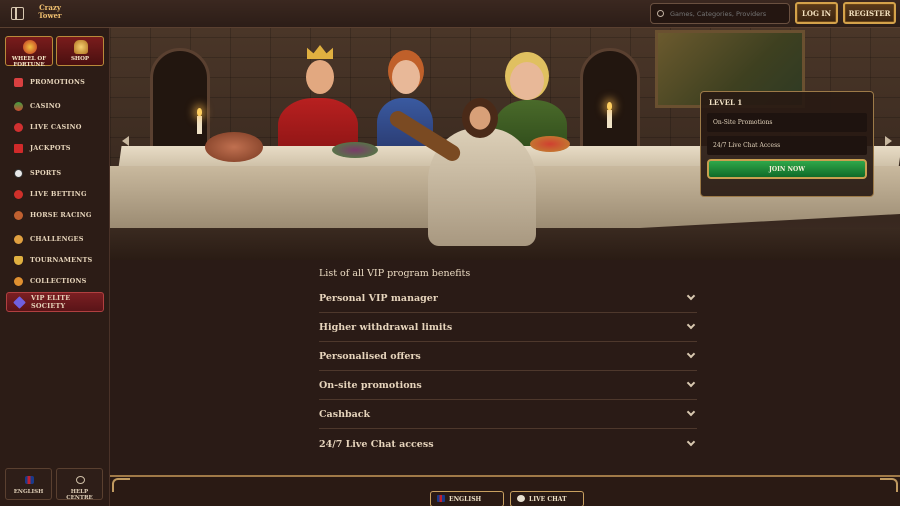  I want to click on accordion-item: On-site promotions, so click(508, 385).